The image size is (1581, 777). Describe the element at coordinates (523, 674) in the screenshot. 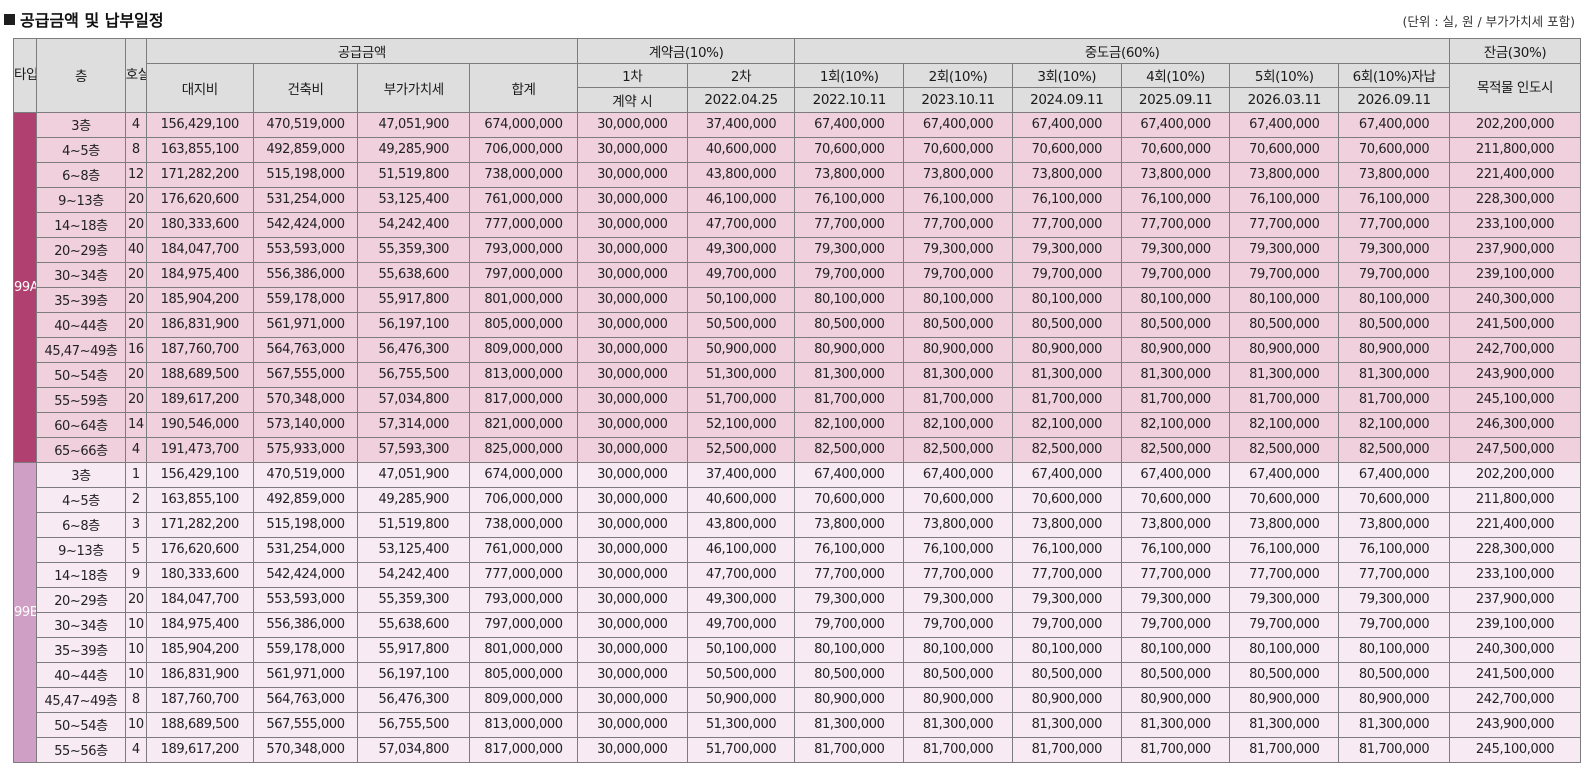

I see `table-cell: 805,000,000` at that location.